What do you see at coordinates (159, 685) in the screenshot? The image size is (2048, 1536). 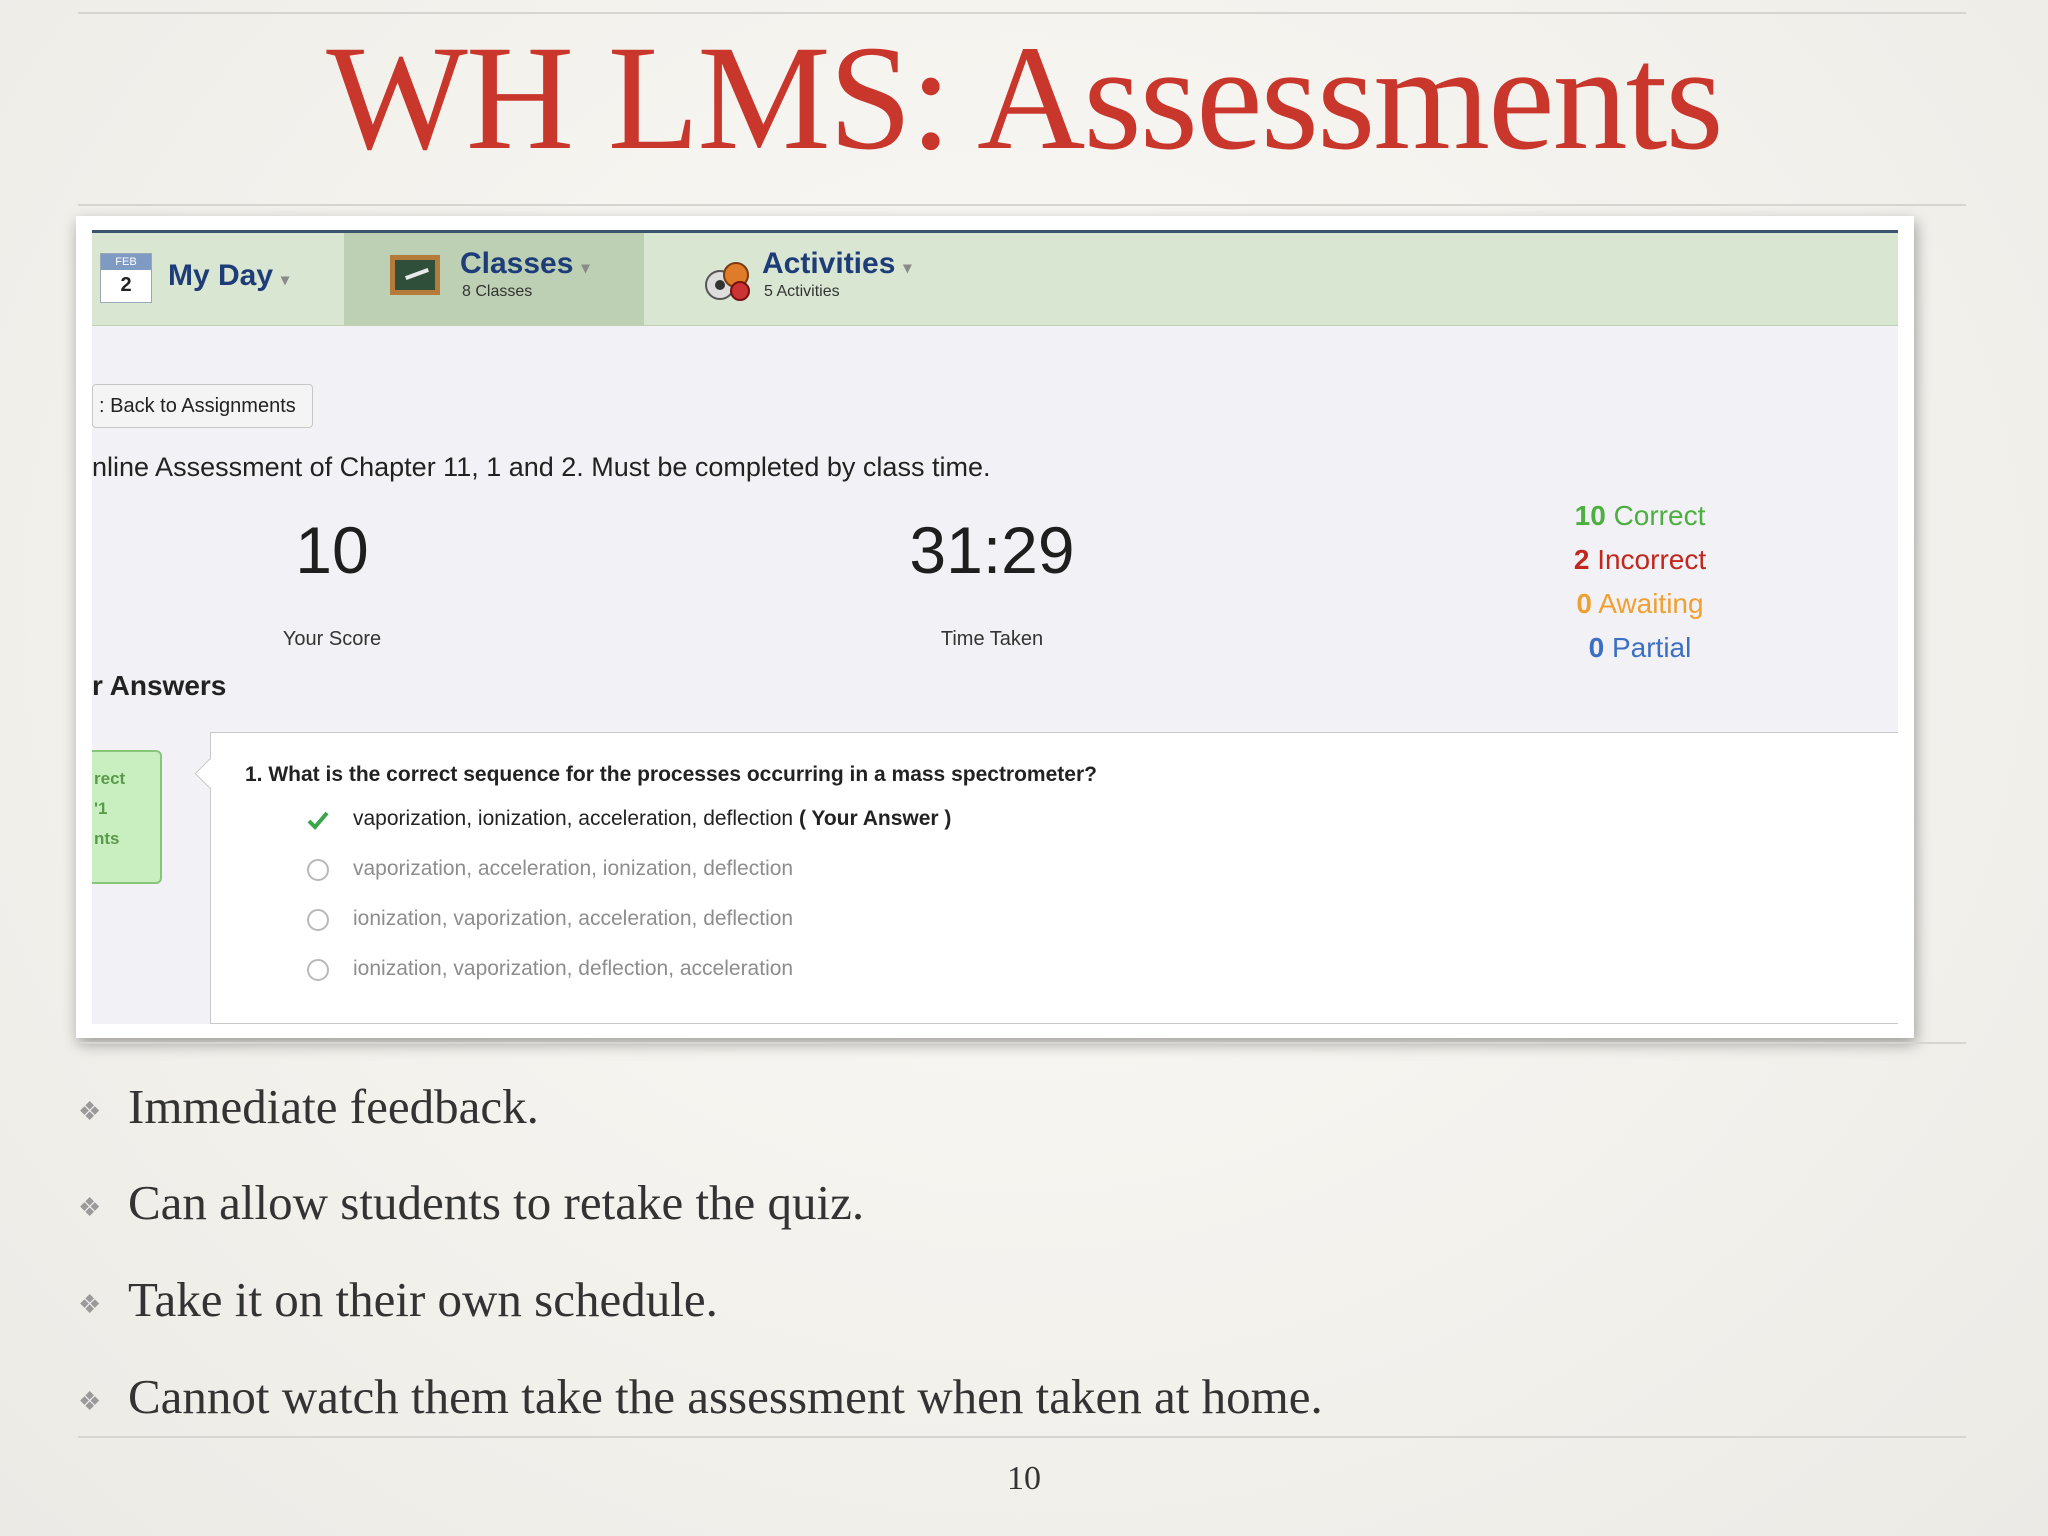 I see `answers-heading: r Answers` at bounding box center [159, 685].